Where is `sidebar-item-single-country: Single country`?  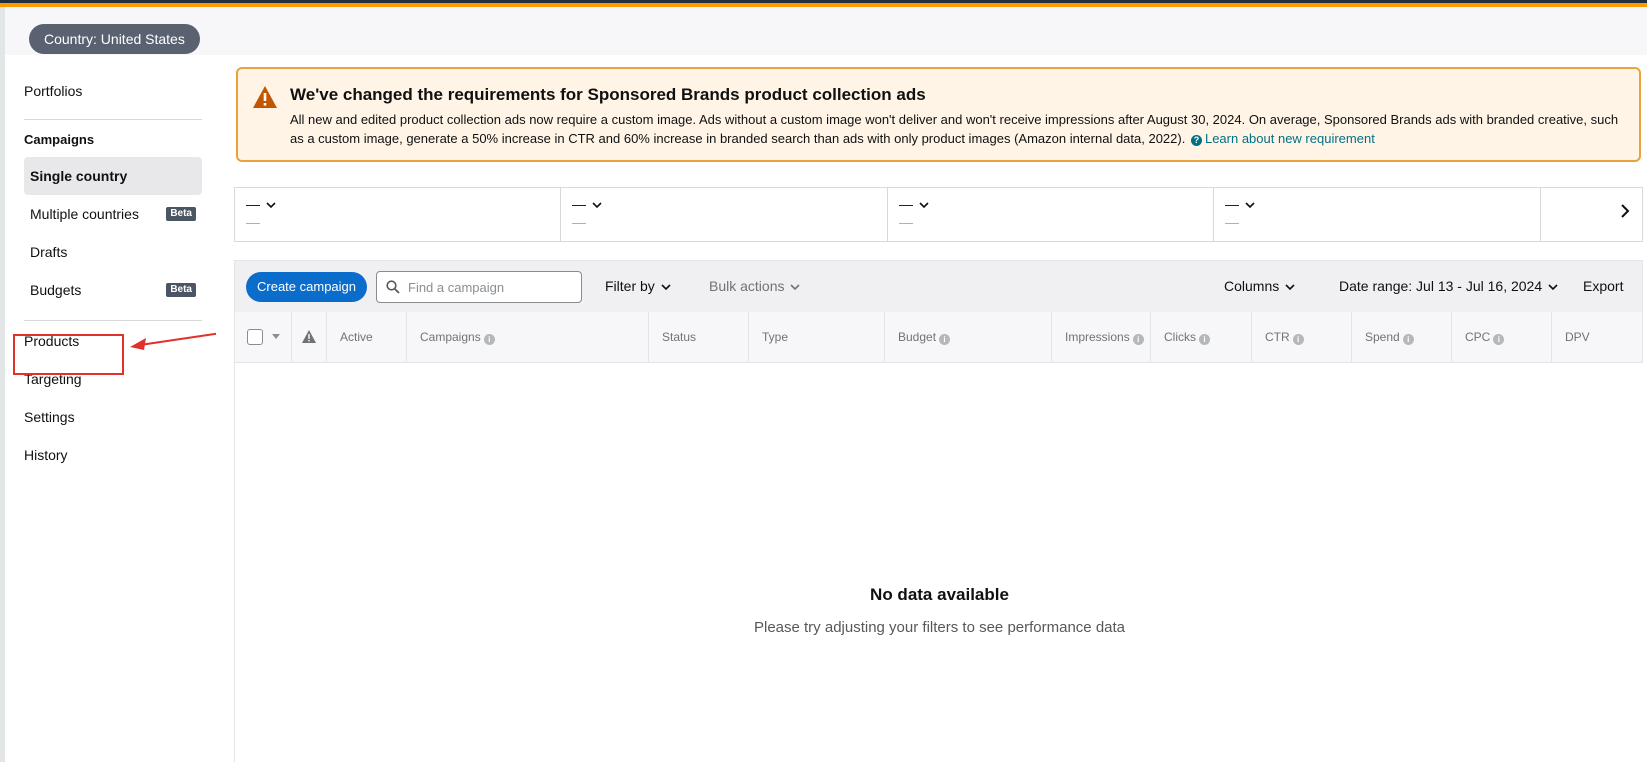 sidebar-item-single-country: Single country is located at coordinates (113, 176).